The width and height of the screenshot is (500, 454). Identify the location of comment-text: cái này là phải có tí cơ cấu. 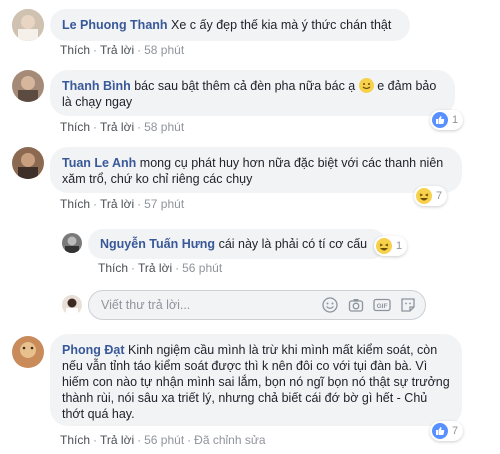
(293, 244).